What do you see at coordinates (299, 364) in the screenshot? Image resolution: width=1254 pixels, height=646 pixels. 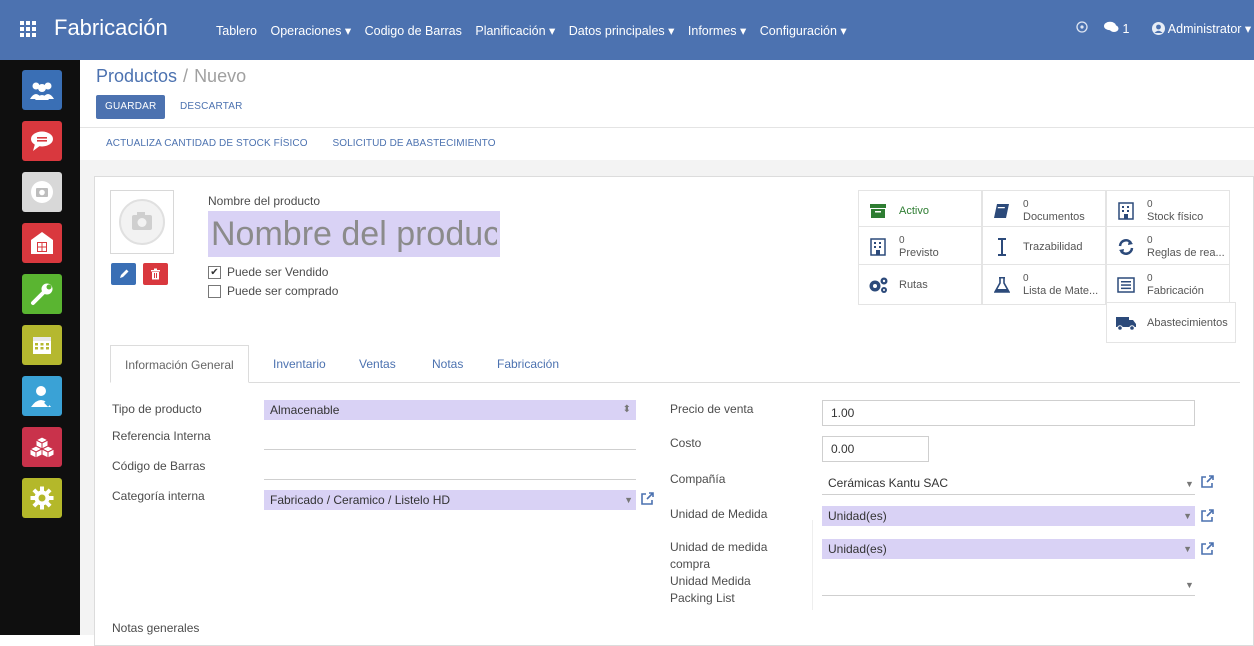 I see `tab-inventario: Inventario` at bounding box center [299, 364].